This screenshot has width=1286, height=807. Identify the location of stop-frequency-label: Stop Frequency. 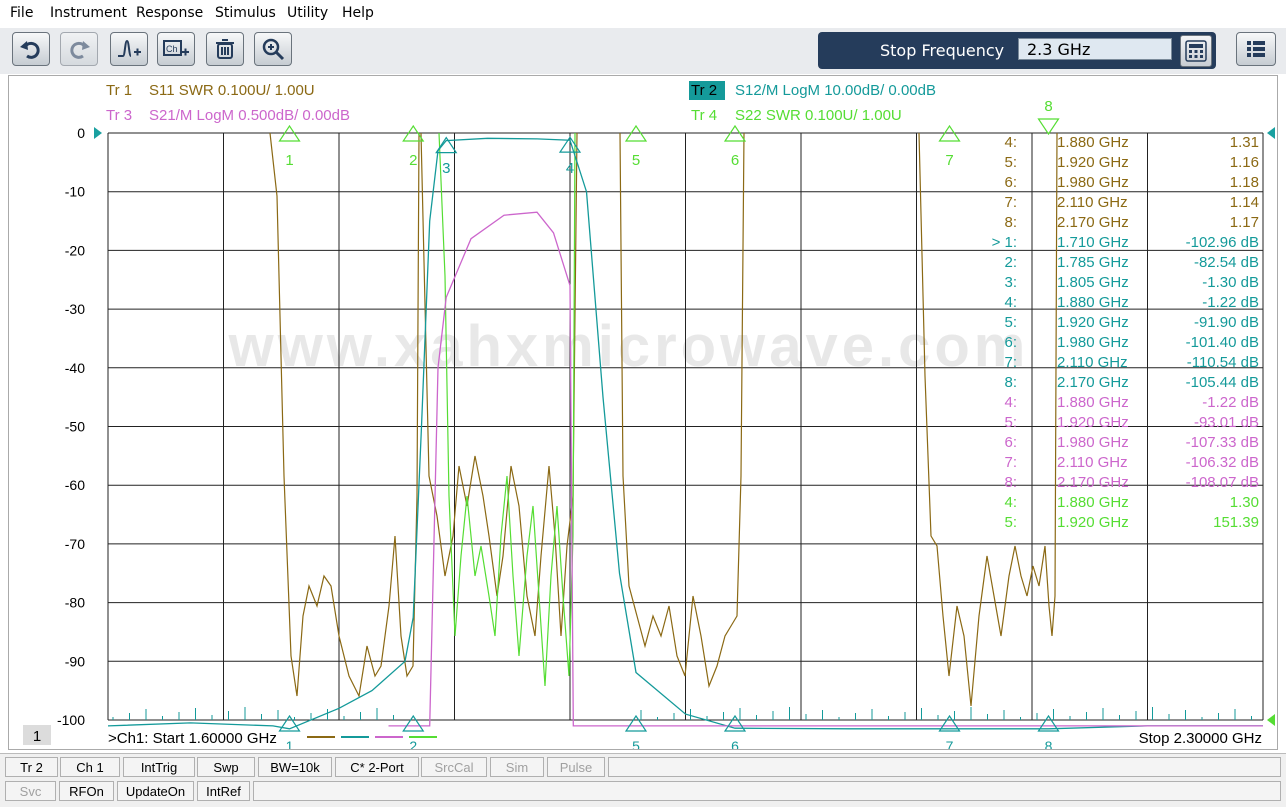
(942, 50).